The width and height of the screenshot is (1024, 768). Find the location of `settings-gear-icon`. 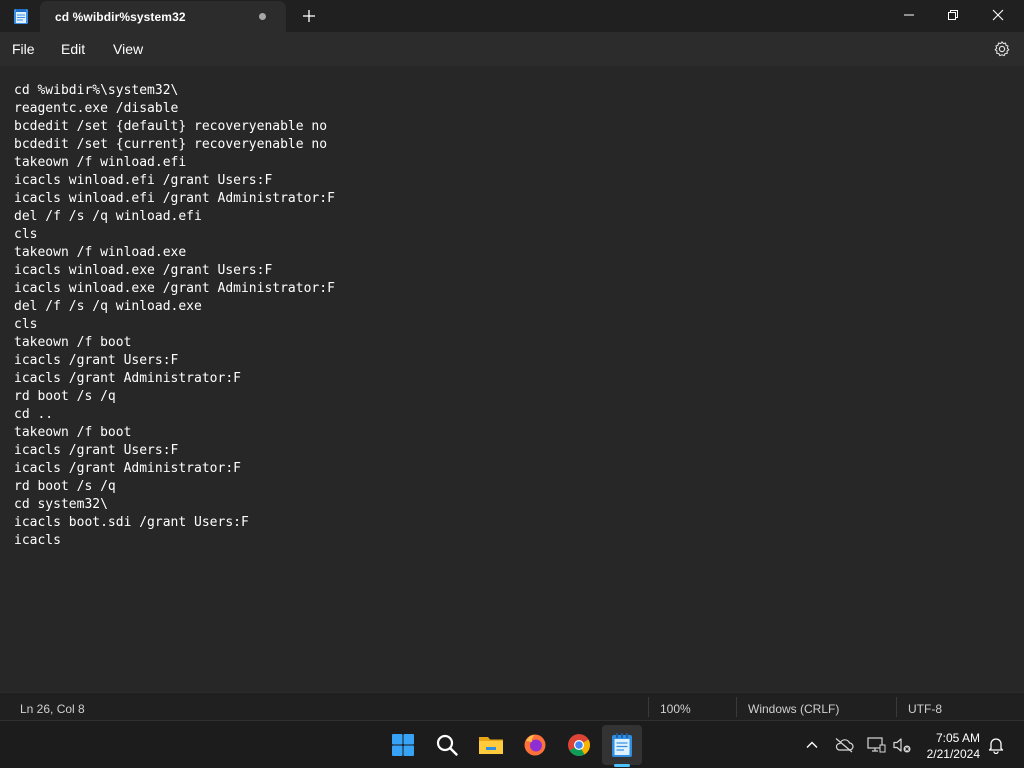

settings-gear-icon is located at coordinates (1002, 49).